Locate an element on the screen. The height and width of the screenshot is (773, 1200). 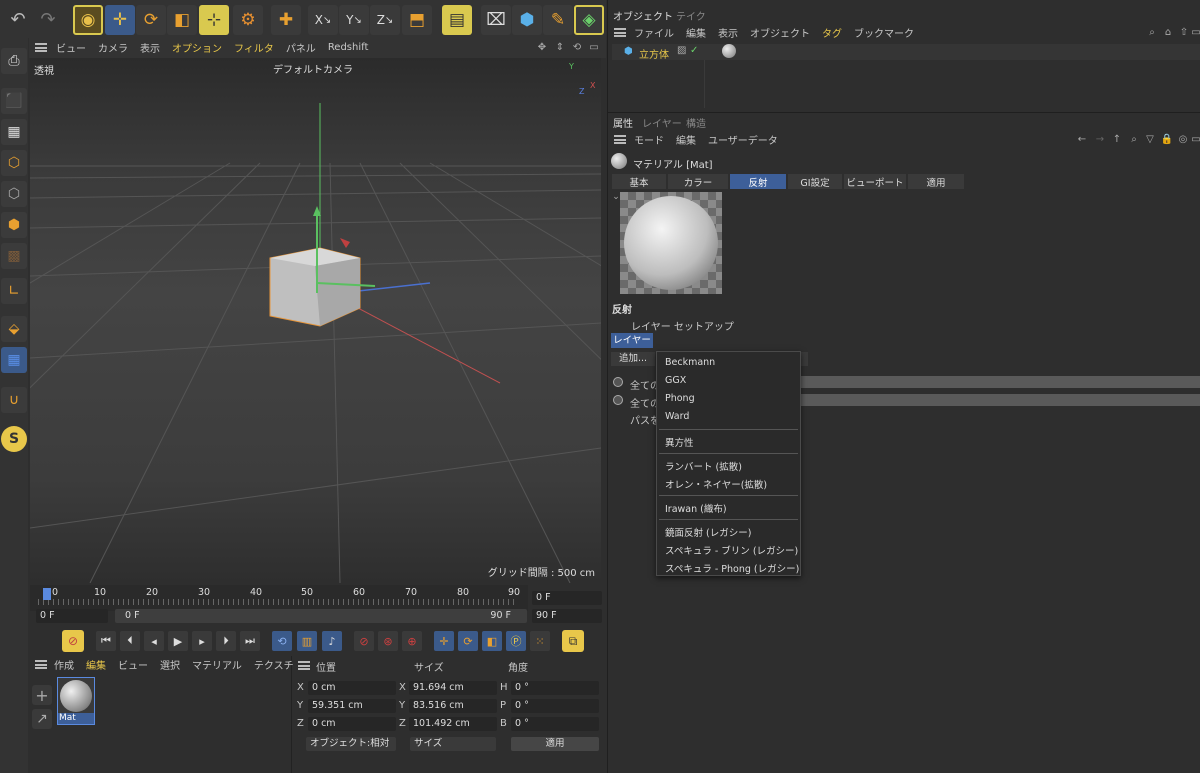
dropdown-item-phong-legacy: スペキュラ - Phong (レガシー) is located at coordinates (732, 568).